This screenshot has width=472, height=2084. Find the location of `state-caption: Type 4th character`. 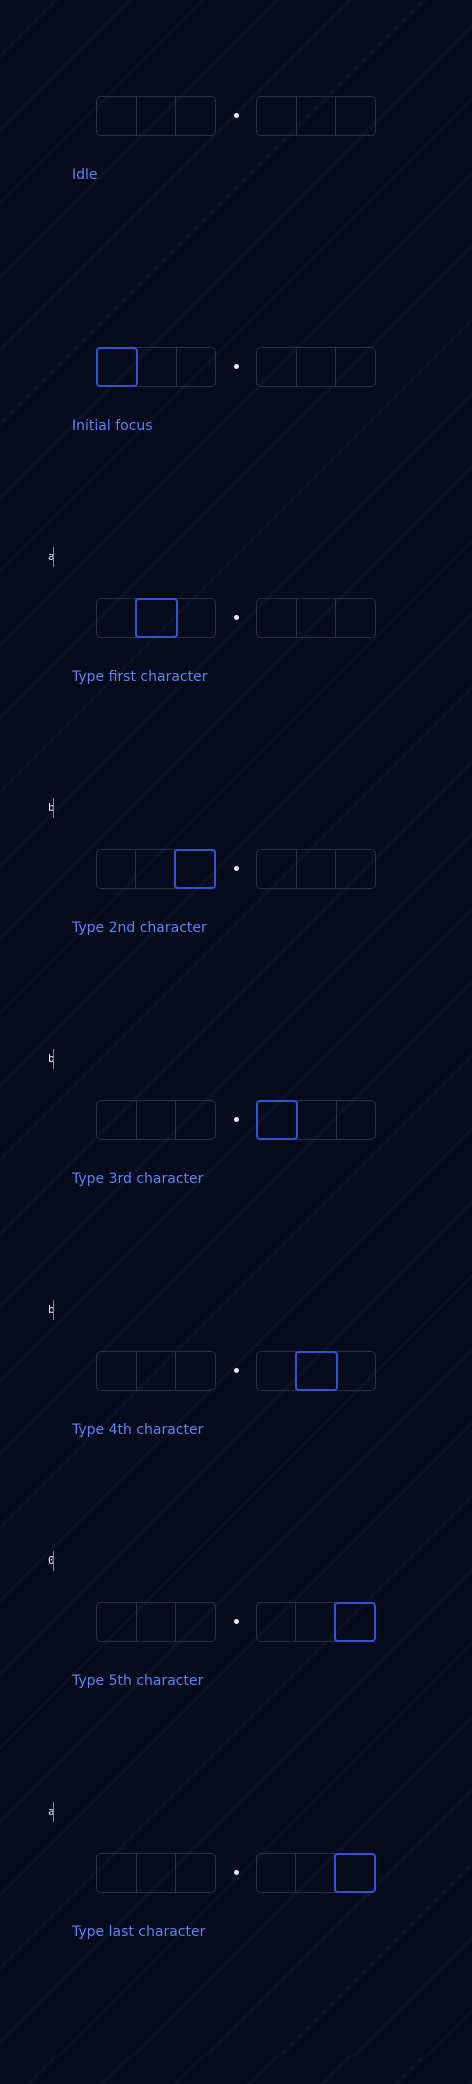

state-caption: Type 4th character is located at coordinates (138, 1430).